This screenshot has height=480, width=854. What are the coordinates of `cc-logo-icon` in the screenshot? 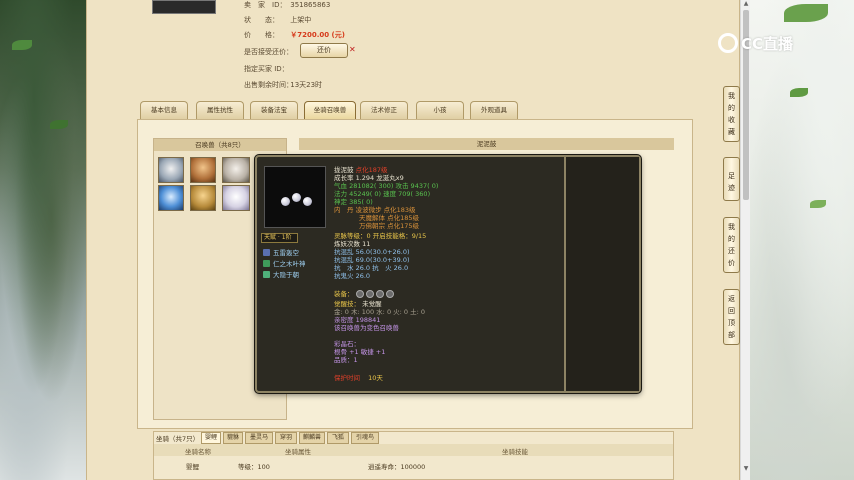 It's located at (728, 43).